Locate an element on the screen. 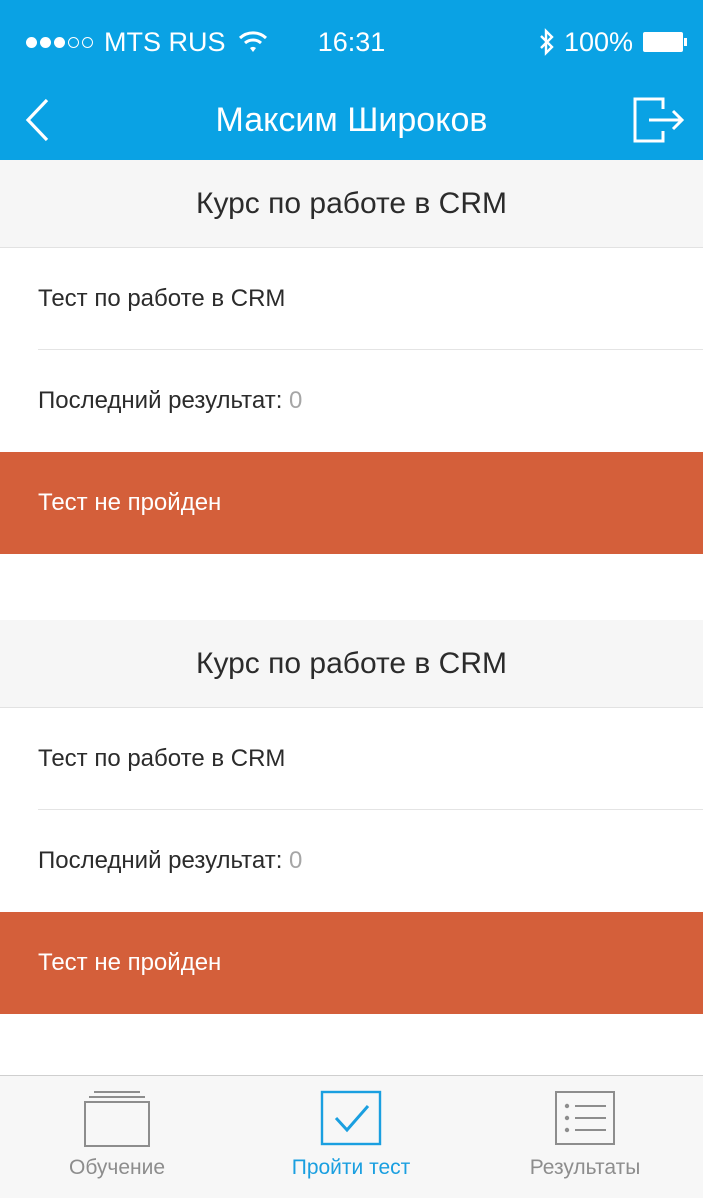  folder-stack-icon is located at coordinates (117, 1119).